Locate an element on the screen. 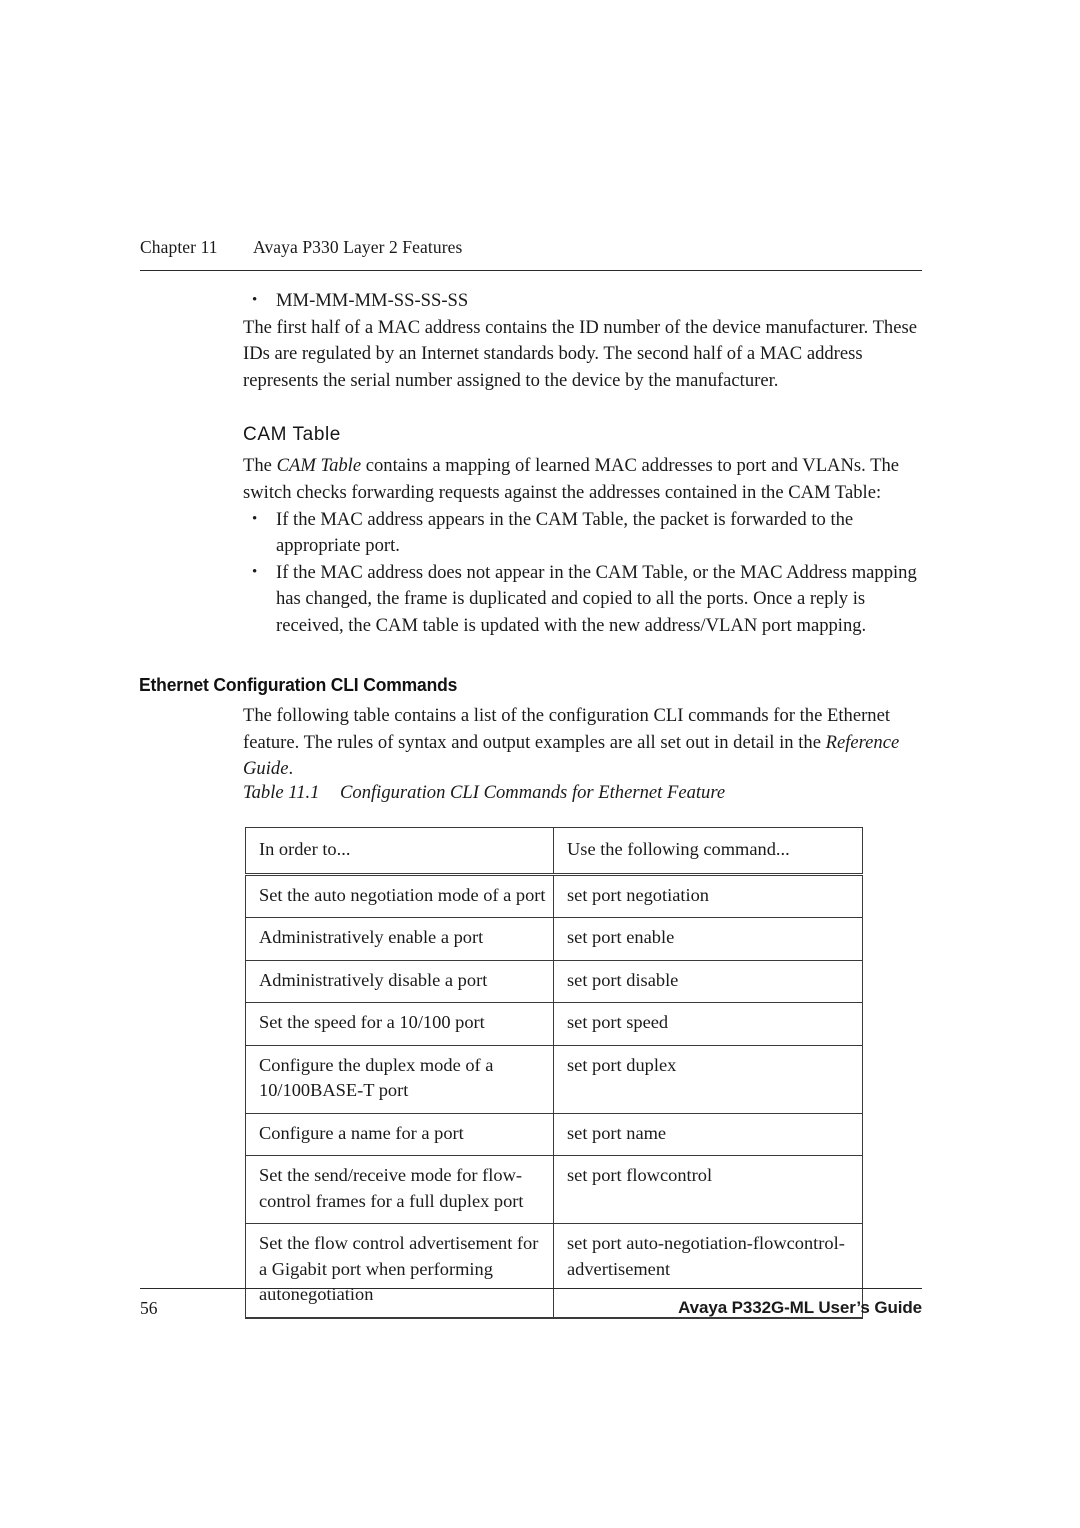 This screenshot has height=1528, width=1080. table-cell-task: Administratively enable a port is located at coordinates (399, 939).